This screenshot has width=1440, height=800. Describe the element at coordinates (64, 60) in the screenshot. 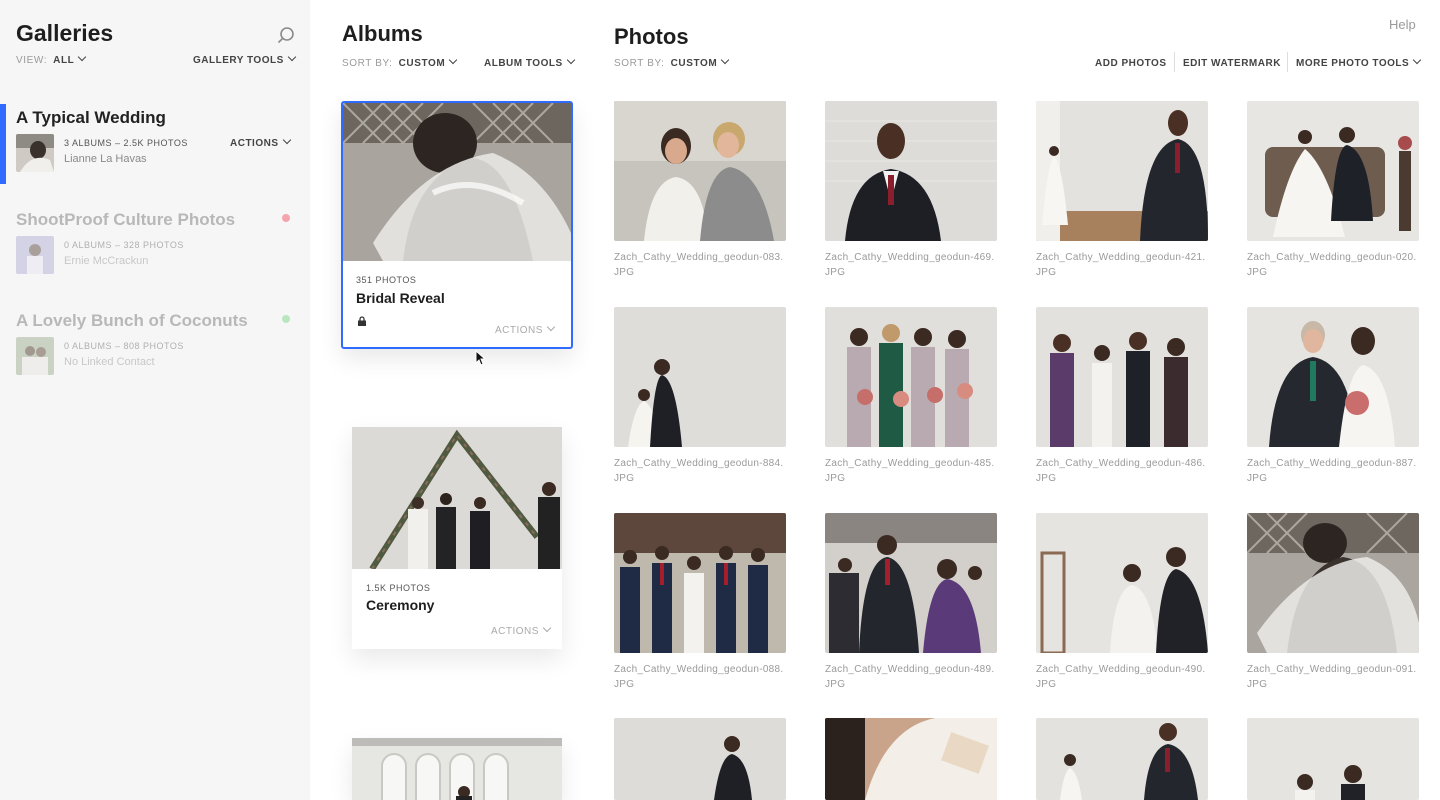

I see `view-value: ALL` at that location.